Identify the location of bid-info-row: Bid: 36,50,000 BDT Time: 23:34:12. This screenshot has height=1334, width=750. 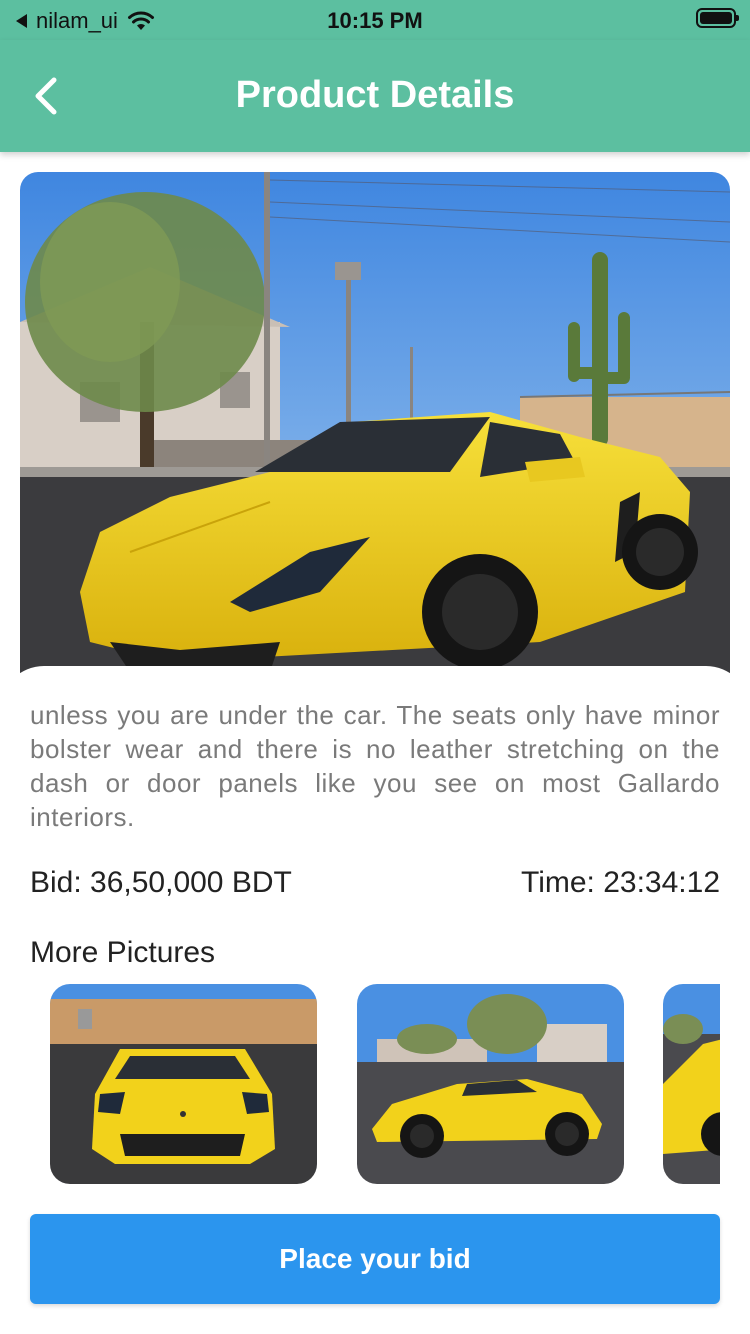
(375, 883).